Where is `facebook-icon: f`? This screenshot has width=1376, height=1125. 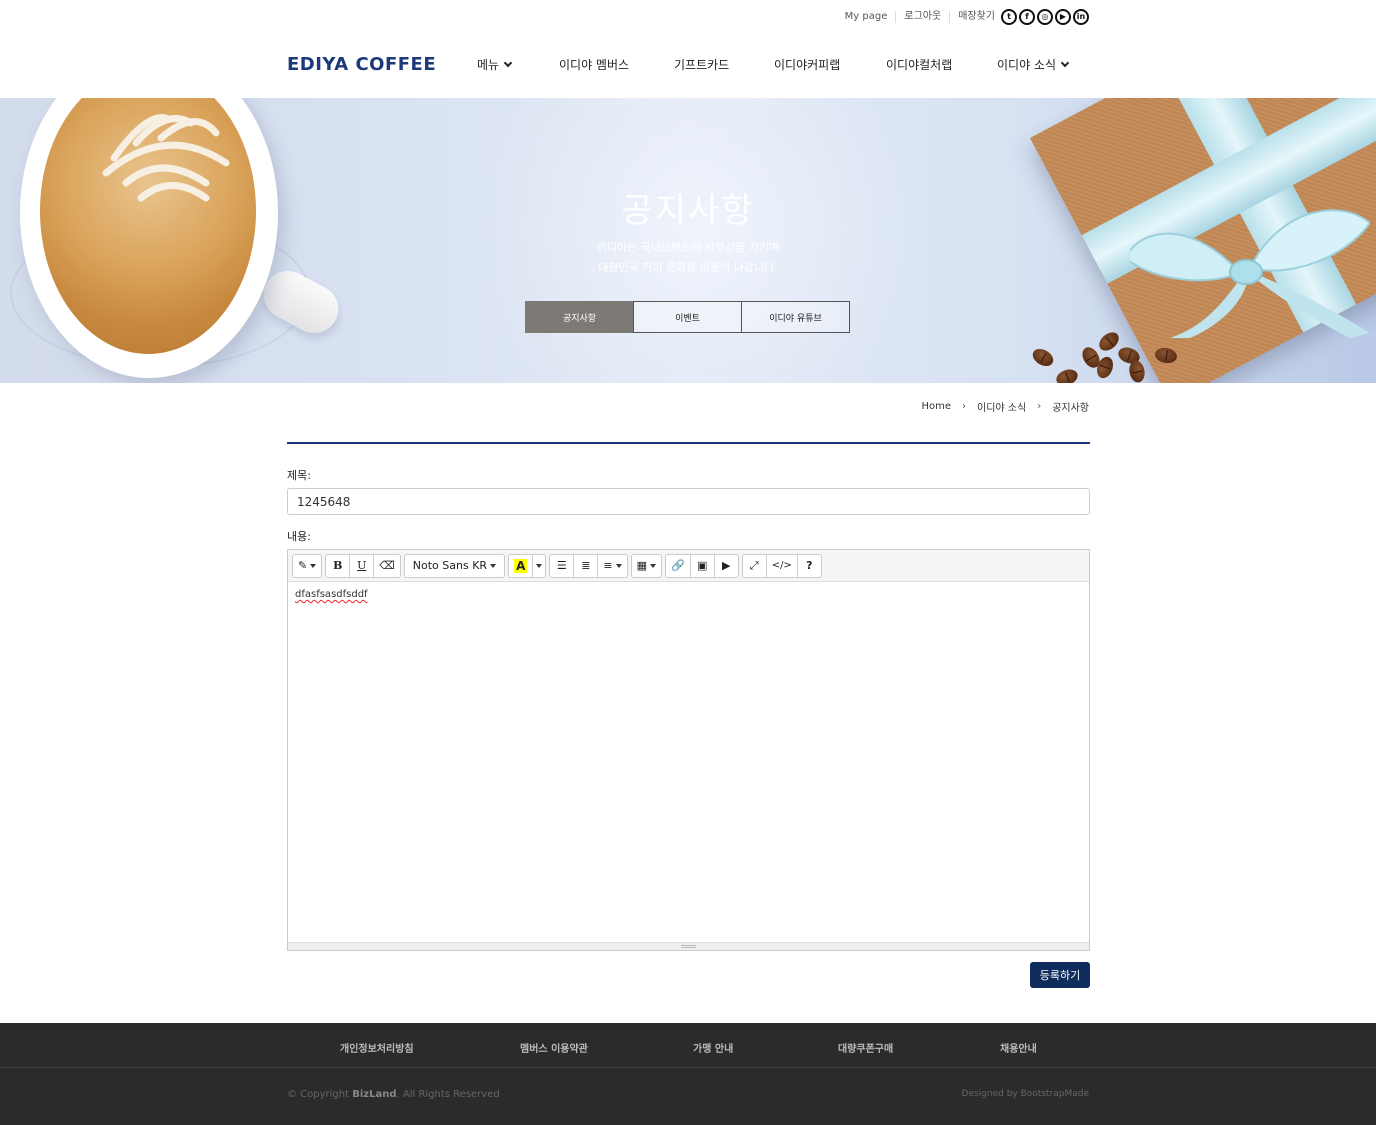
facebook-icon: f is located at coordinates (1027, 17).